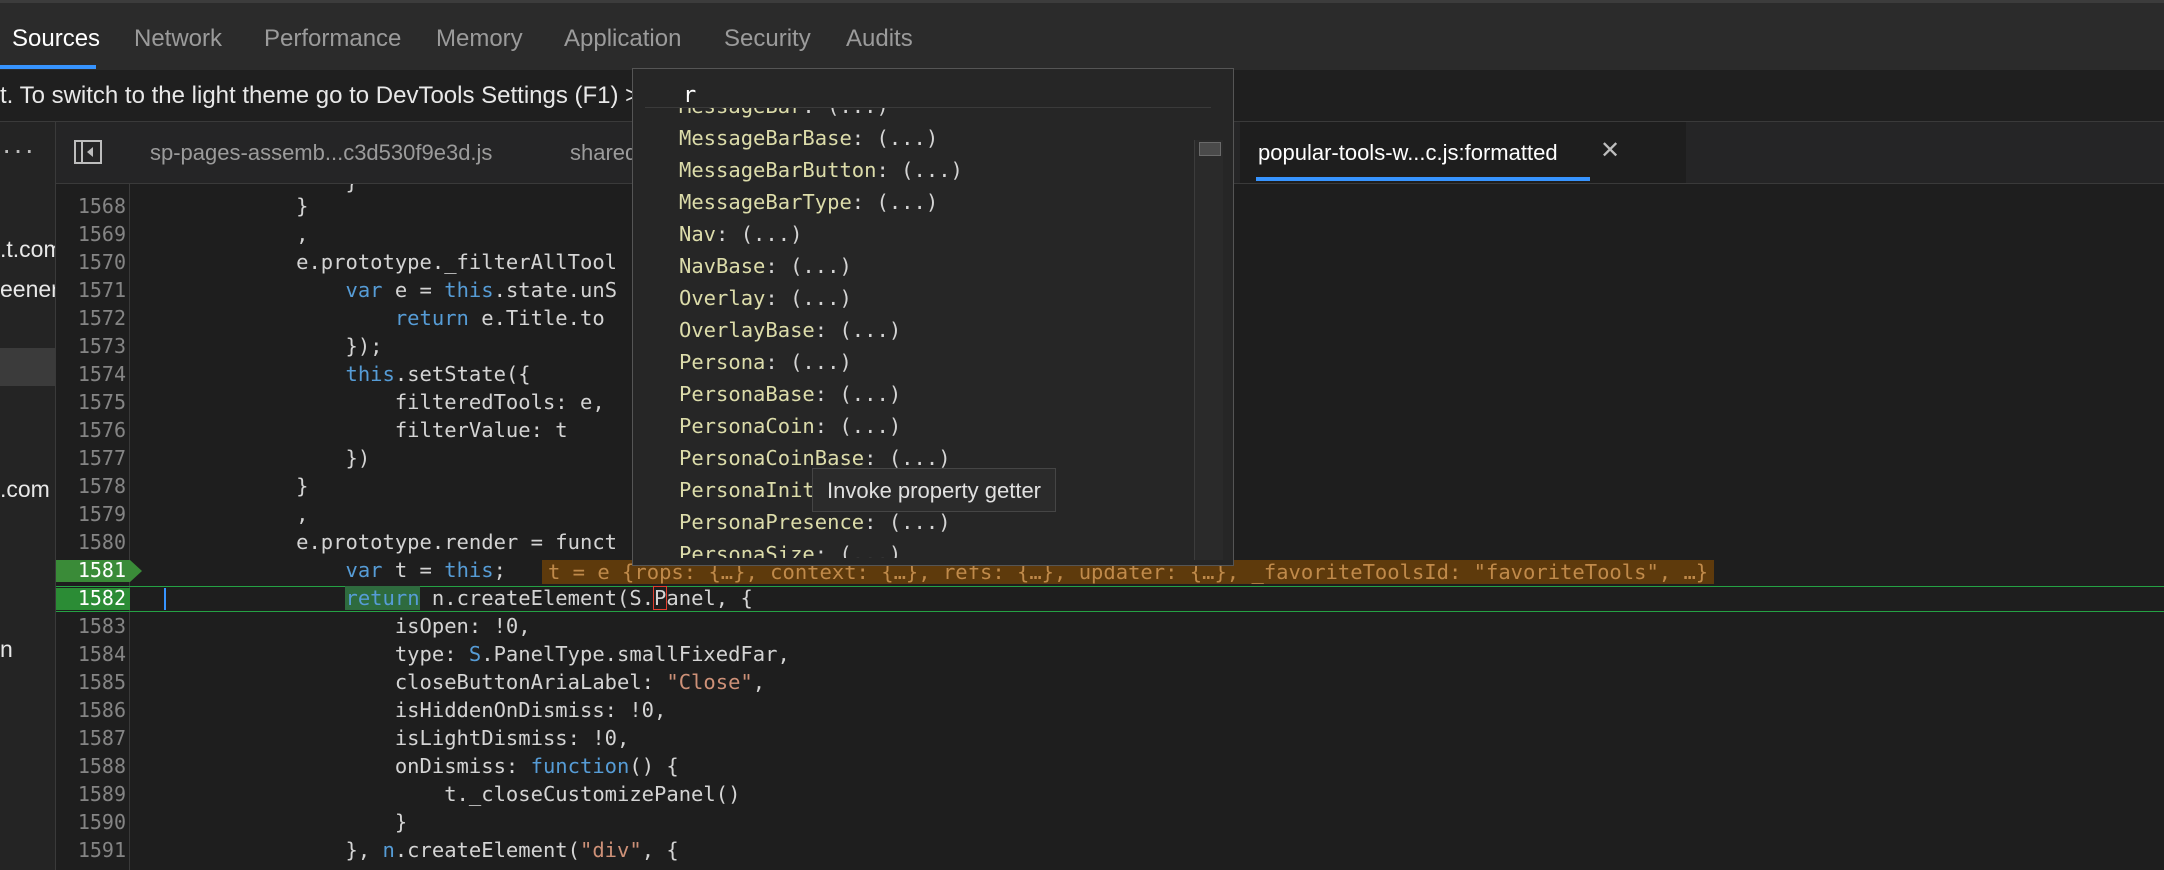 The image size is (2164, 870). I want to click on line-number: 1575, so click(91, 402).